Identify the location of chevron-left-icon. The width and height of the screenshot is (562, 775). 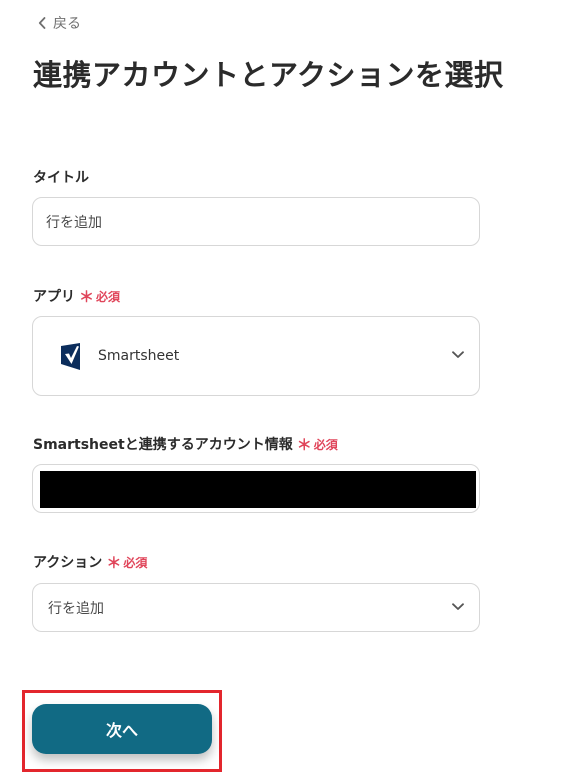
(42, 23).